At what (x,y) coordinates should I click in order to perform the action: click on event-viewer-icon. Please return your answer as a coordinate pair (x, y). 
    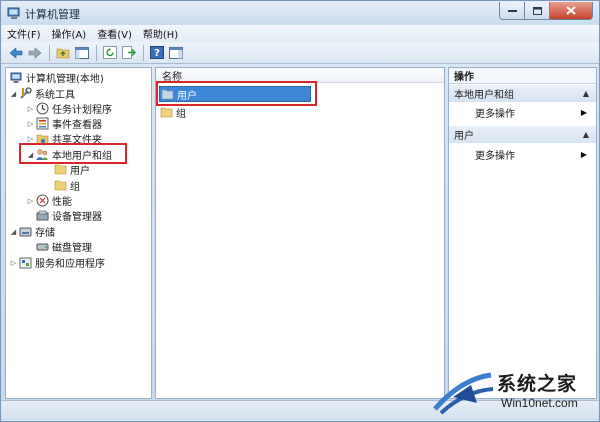
    Looking at the image, I should click on (42, 123).